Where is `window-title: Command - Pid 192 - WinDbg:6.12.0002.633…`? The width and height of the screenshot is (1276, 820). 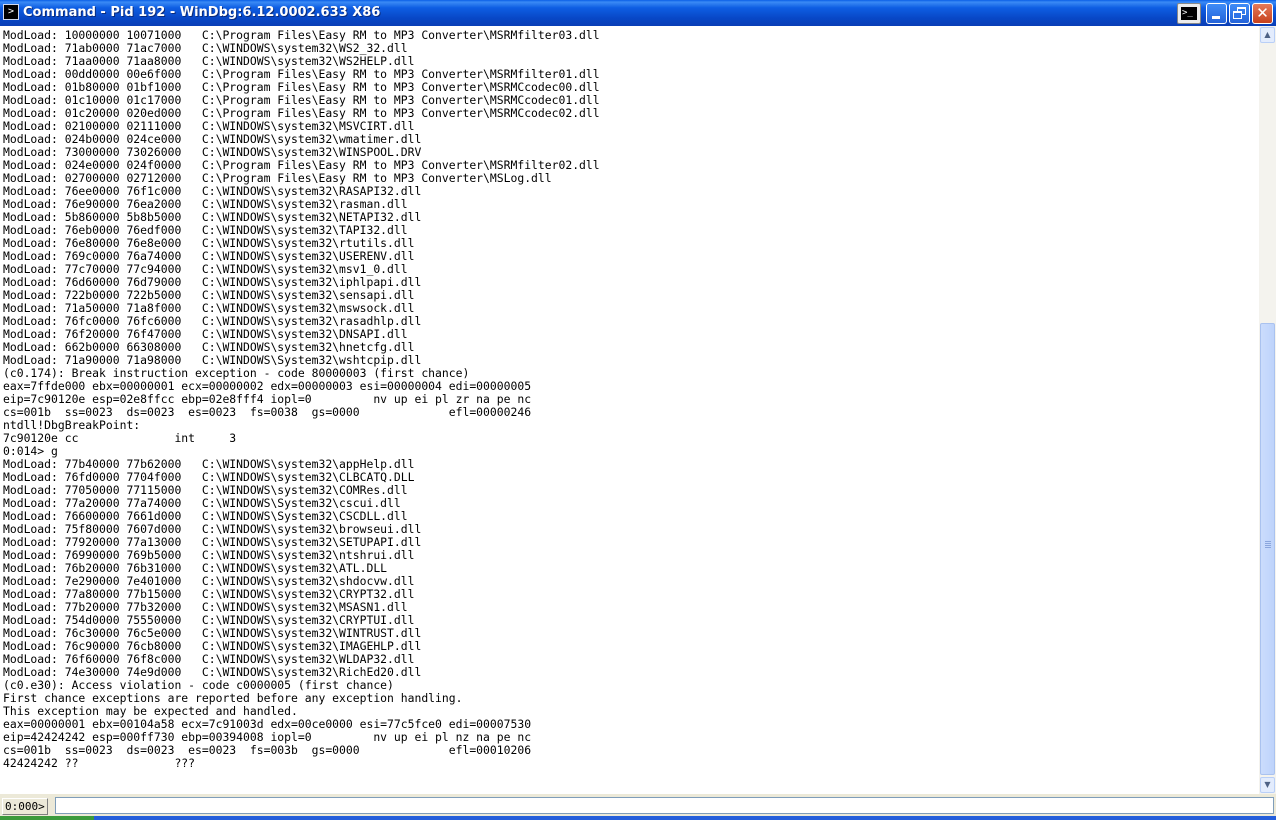 window-title: Command - Pid 192 - WinDbg:6.12.0002.633… is located at coordinates (202, 12).